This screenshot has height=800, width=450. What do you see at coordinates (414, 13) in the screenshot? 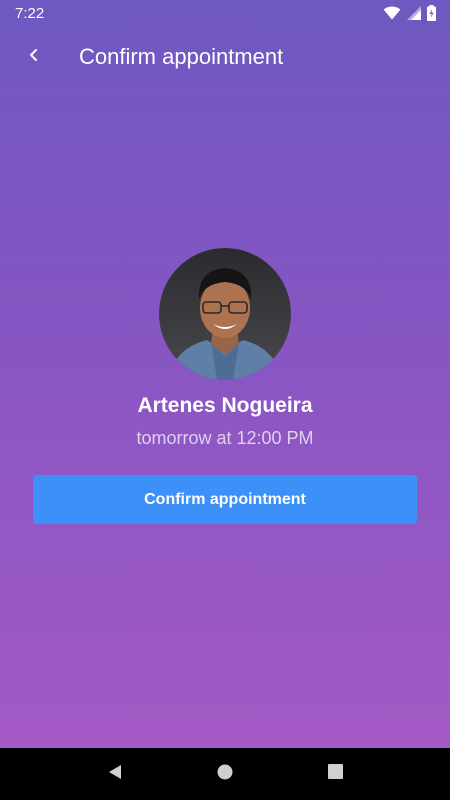
I see `signal-icon` at bounding box center [414, 13].